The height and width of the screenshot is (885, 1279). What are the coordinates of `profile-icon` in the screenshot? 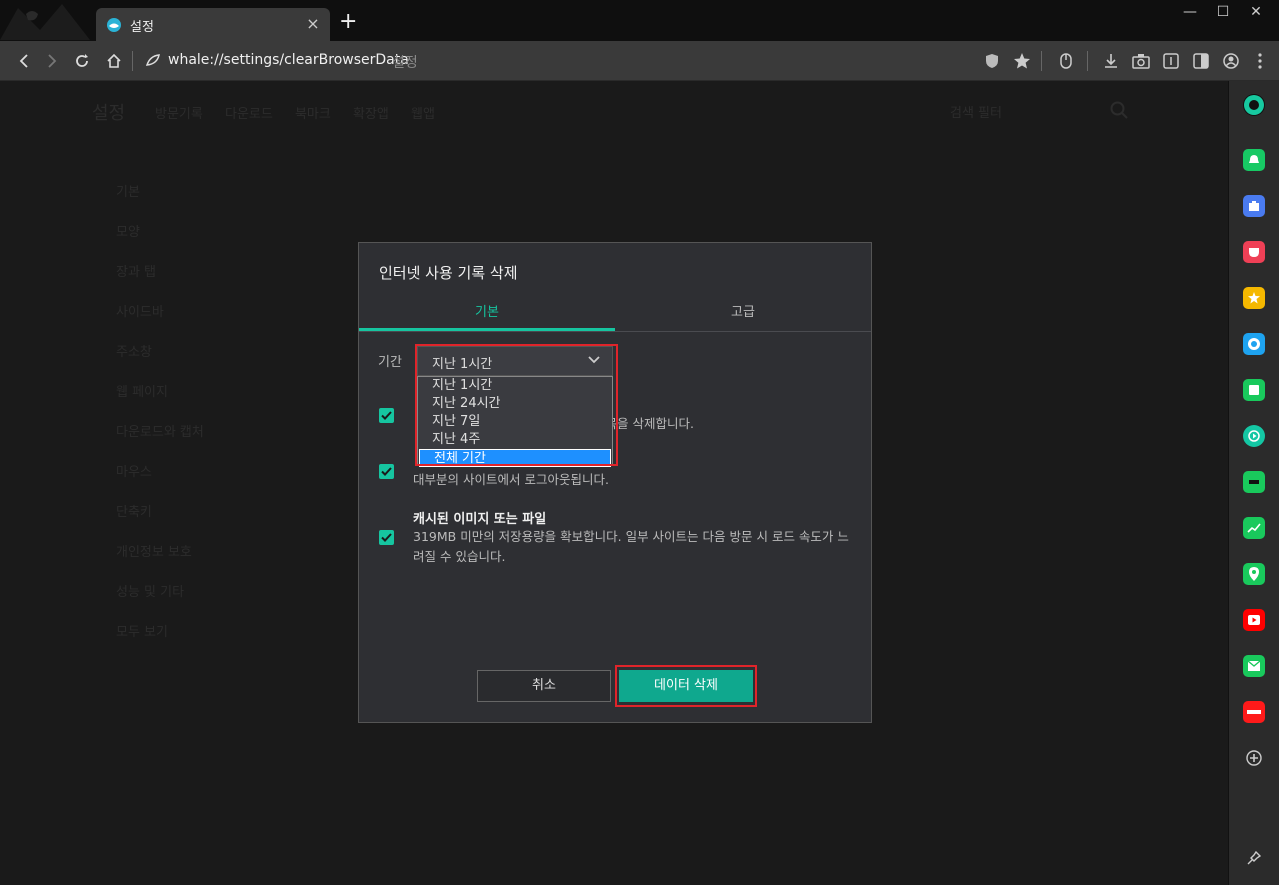 It's located at (1231, 61).